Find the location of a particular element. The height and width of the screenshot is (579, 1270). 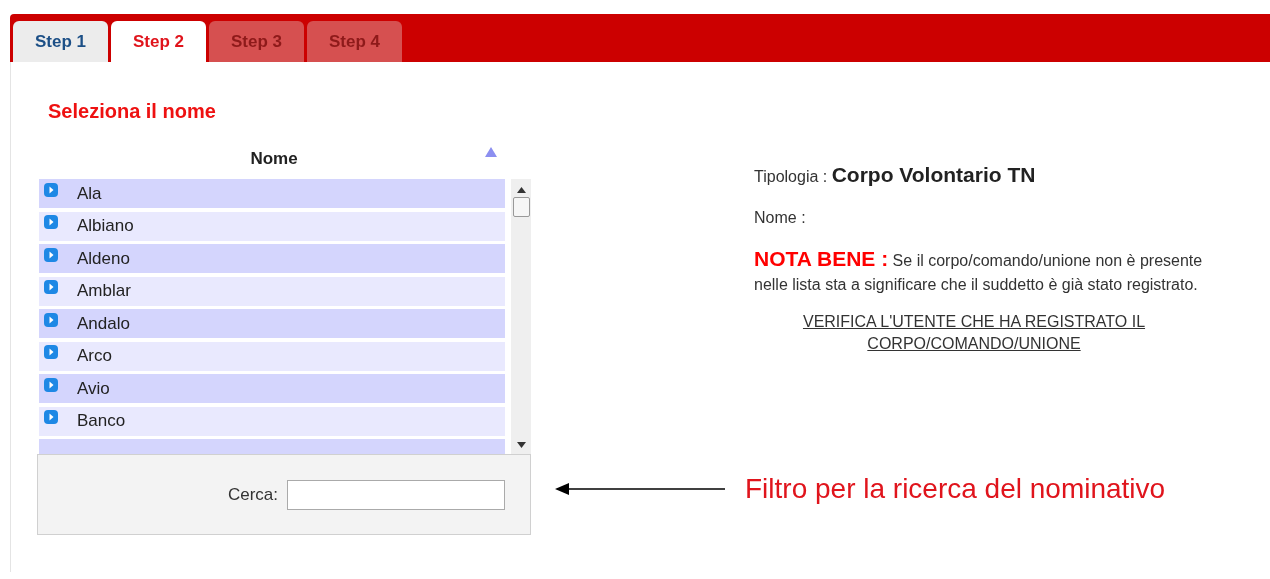

search-label: Cerca: is located at coordinates (252, 494).